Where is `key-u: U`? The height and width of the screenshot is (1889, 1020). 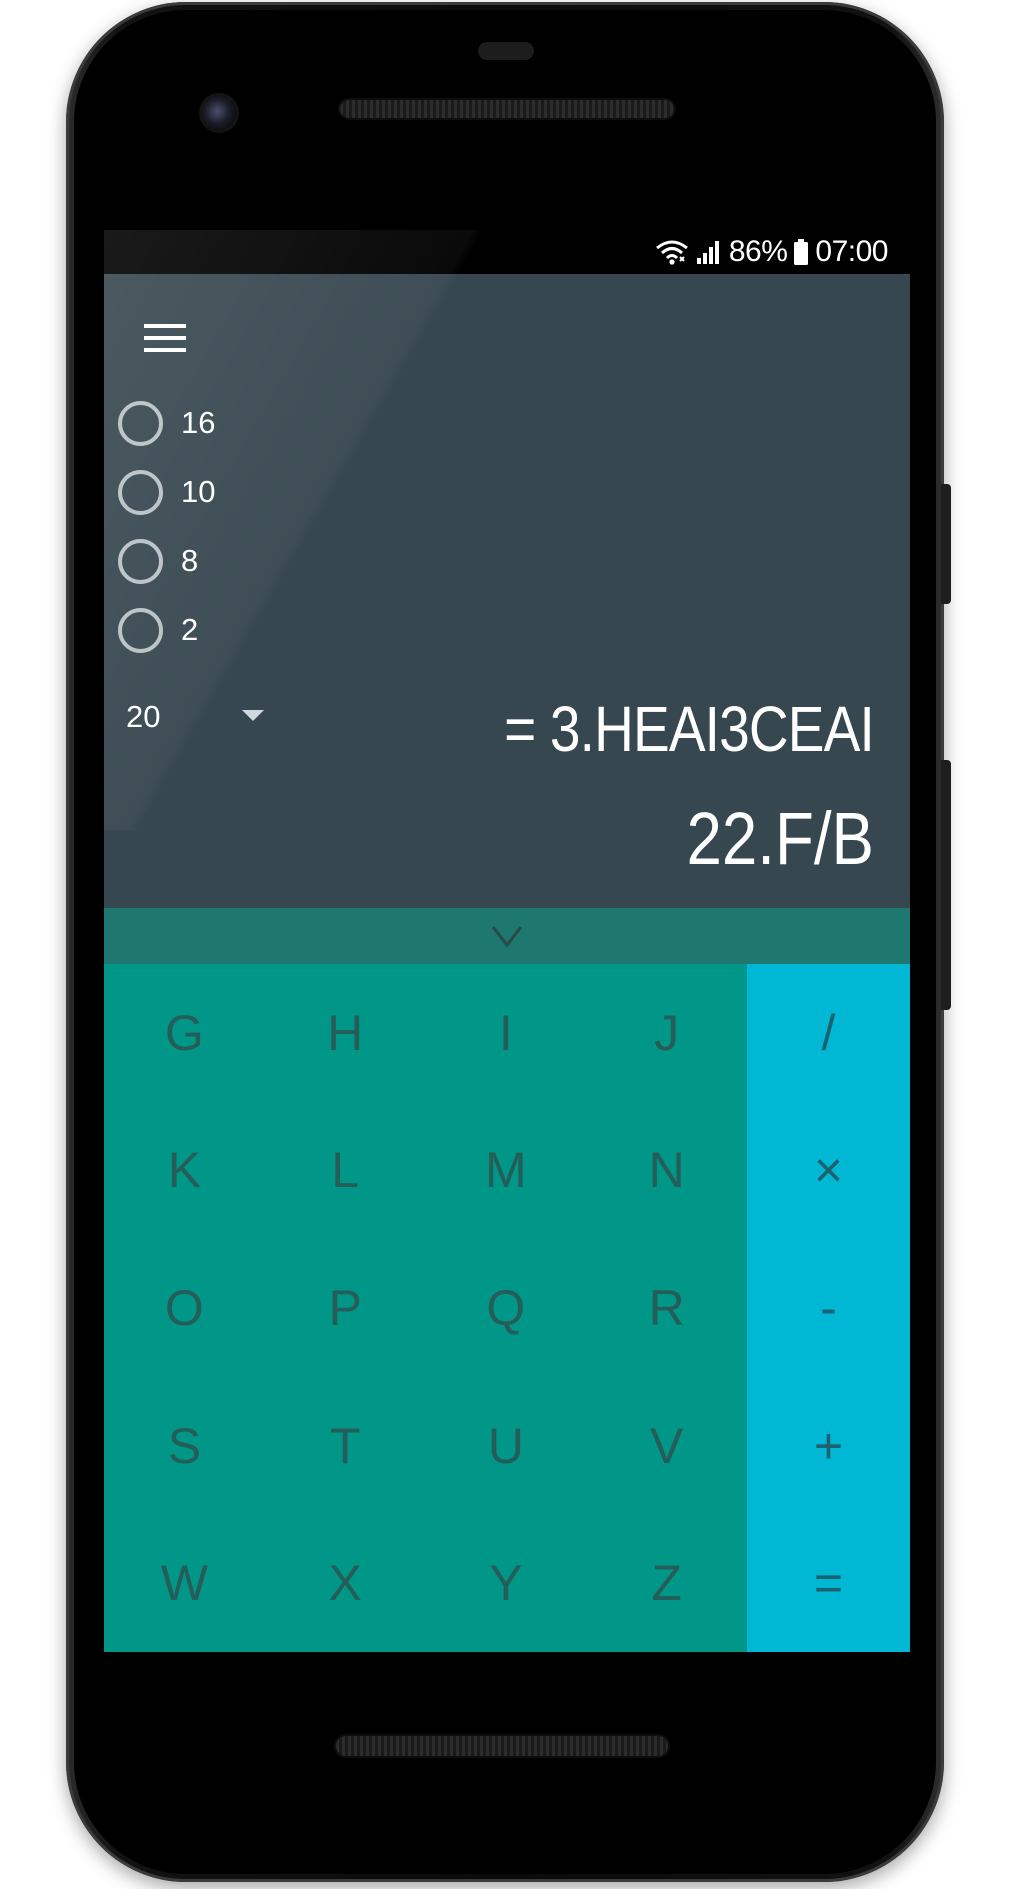
key-u: U is located at coordinates (506, 1446).